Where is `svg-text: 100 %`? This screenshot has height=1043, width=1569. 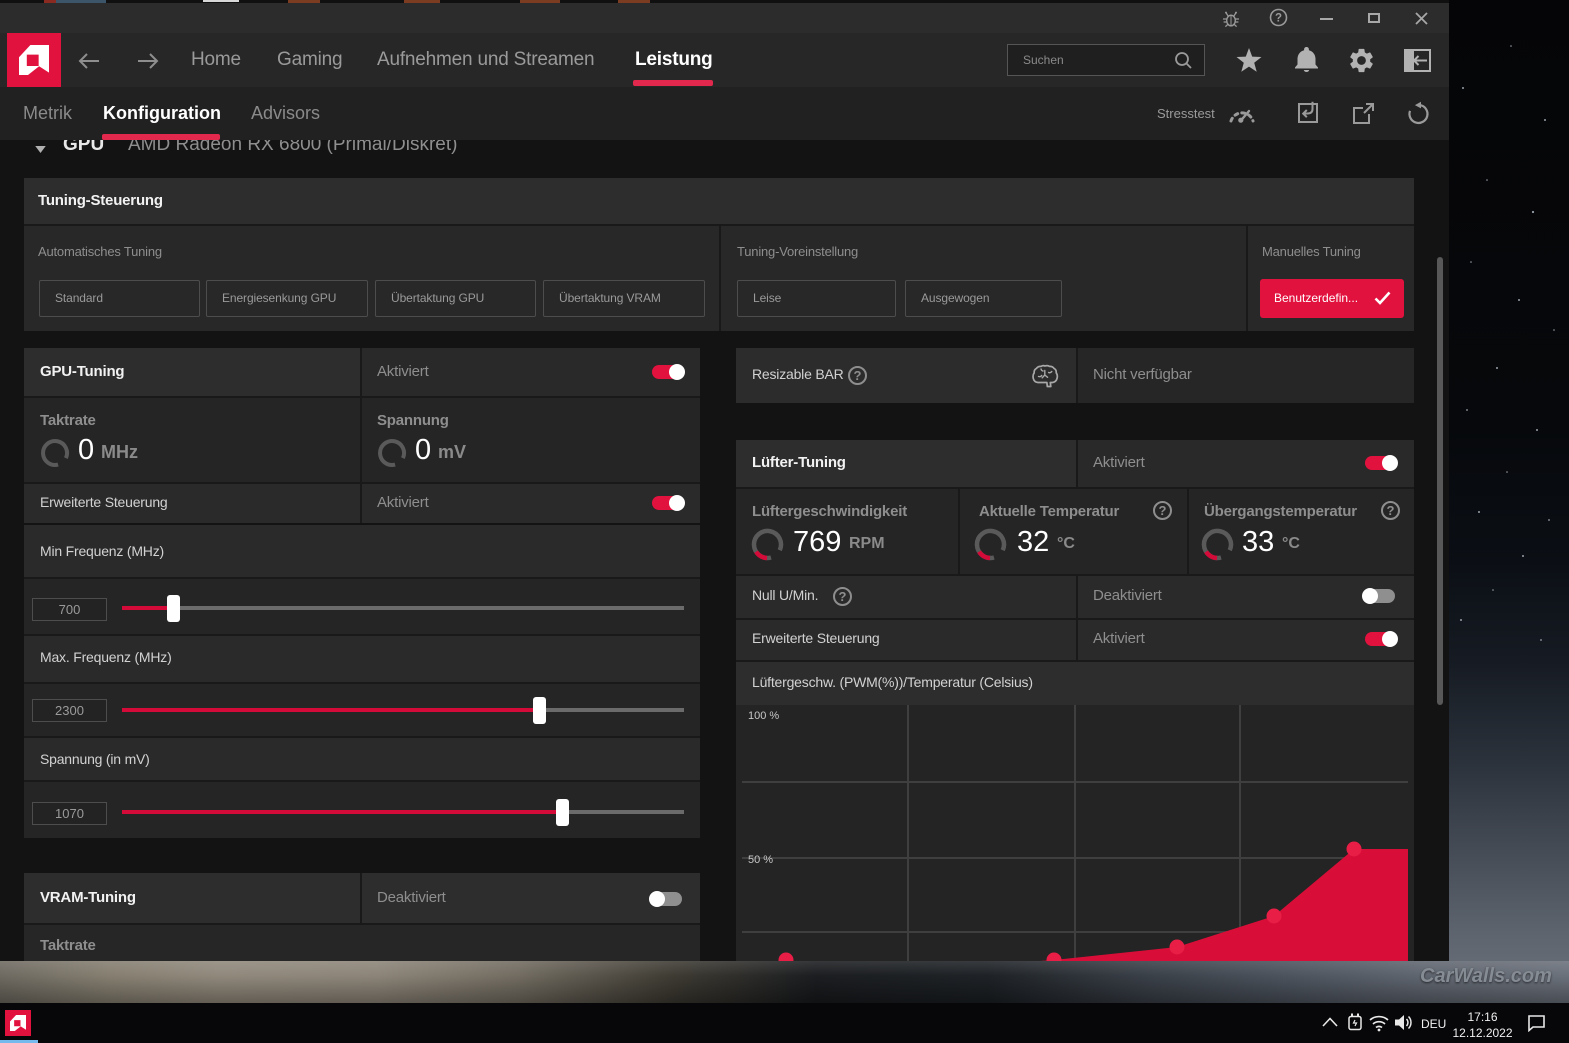
svg-text: 100 % is located at coordinates (763, 716).